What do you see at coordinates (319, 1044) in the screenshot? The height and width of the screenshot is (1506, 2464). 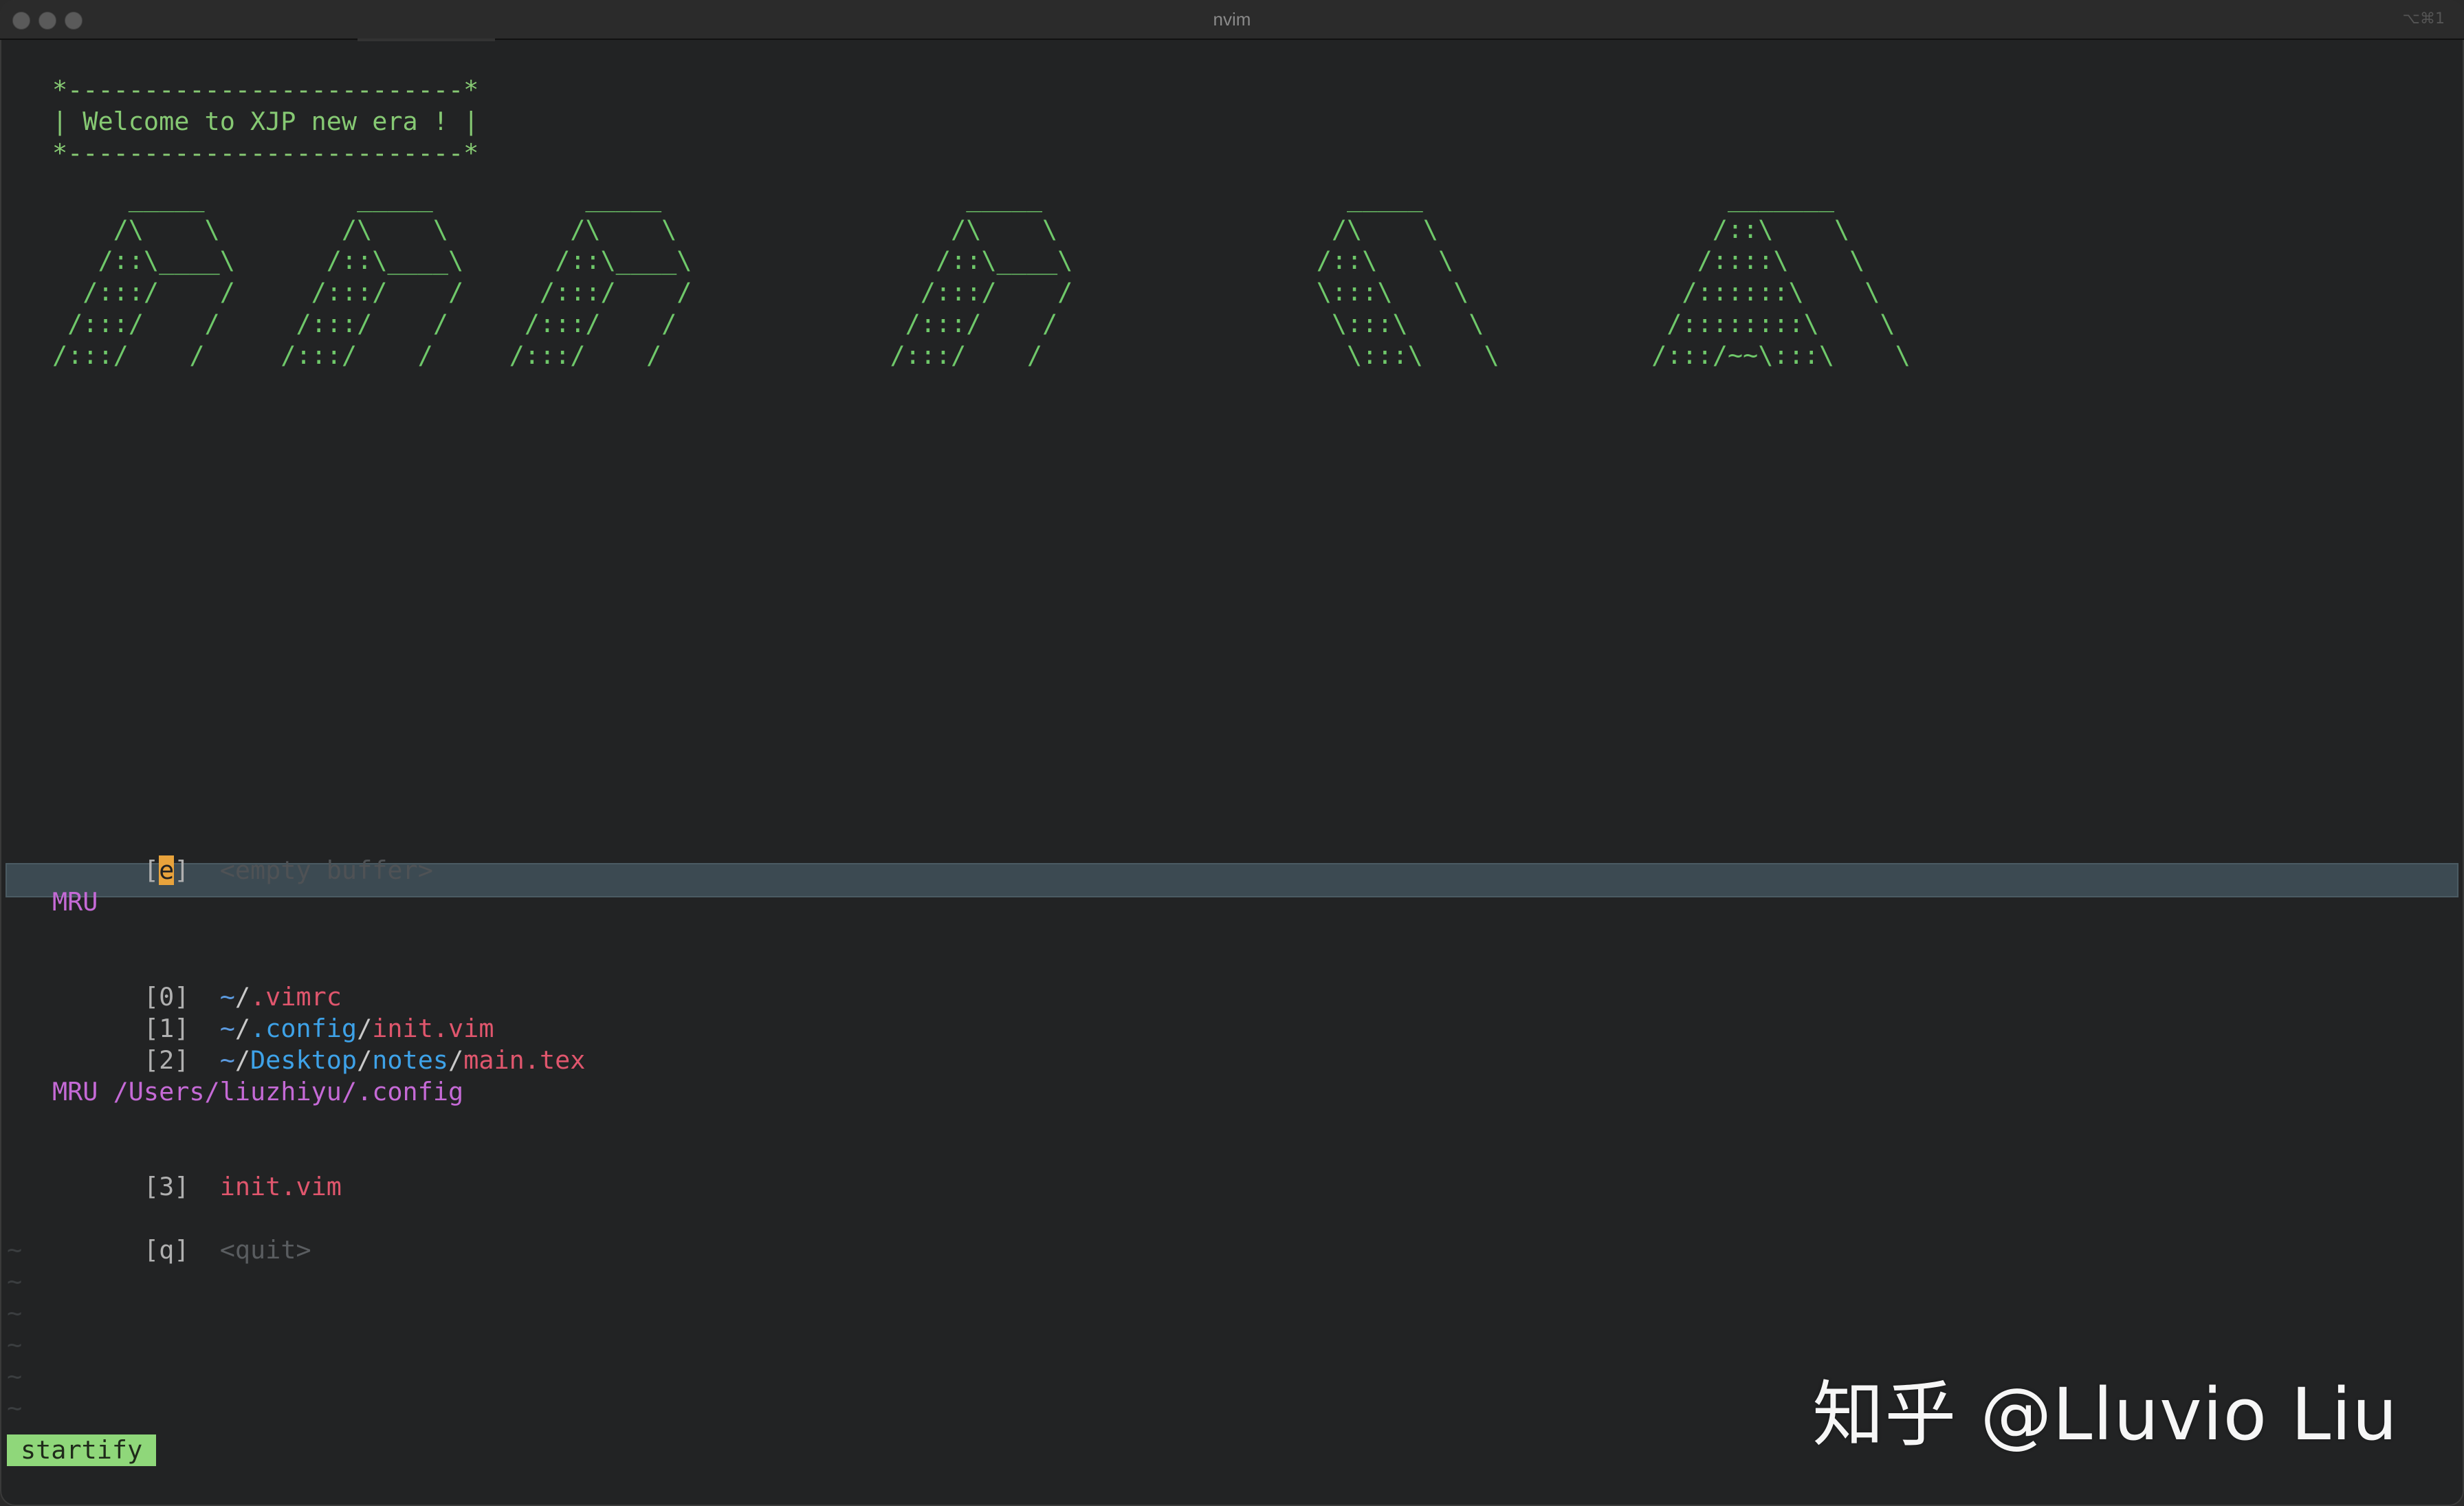 I see `mru-item-2: [2] ~/Desktop/notes/main.tex` at bounding box center [319, 1044].